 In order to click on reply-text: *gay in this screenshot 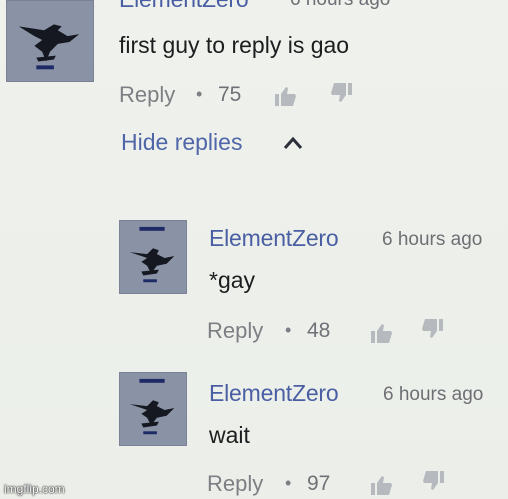, I will do `click(232, 280)`.